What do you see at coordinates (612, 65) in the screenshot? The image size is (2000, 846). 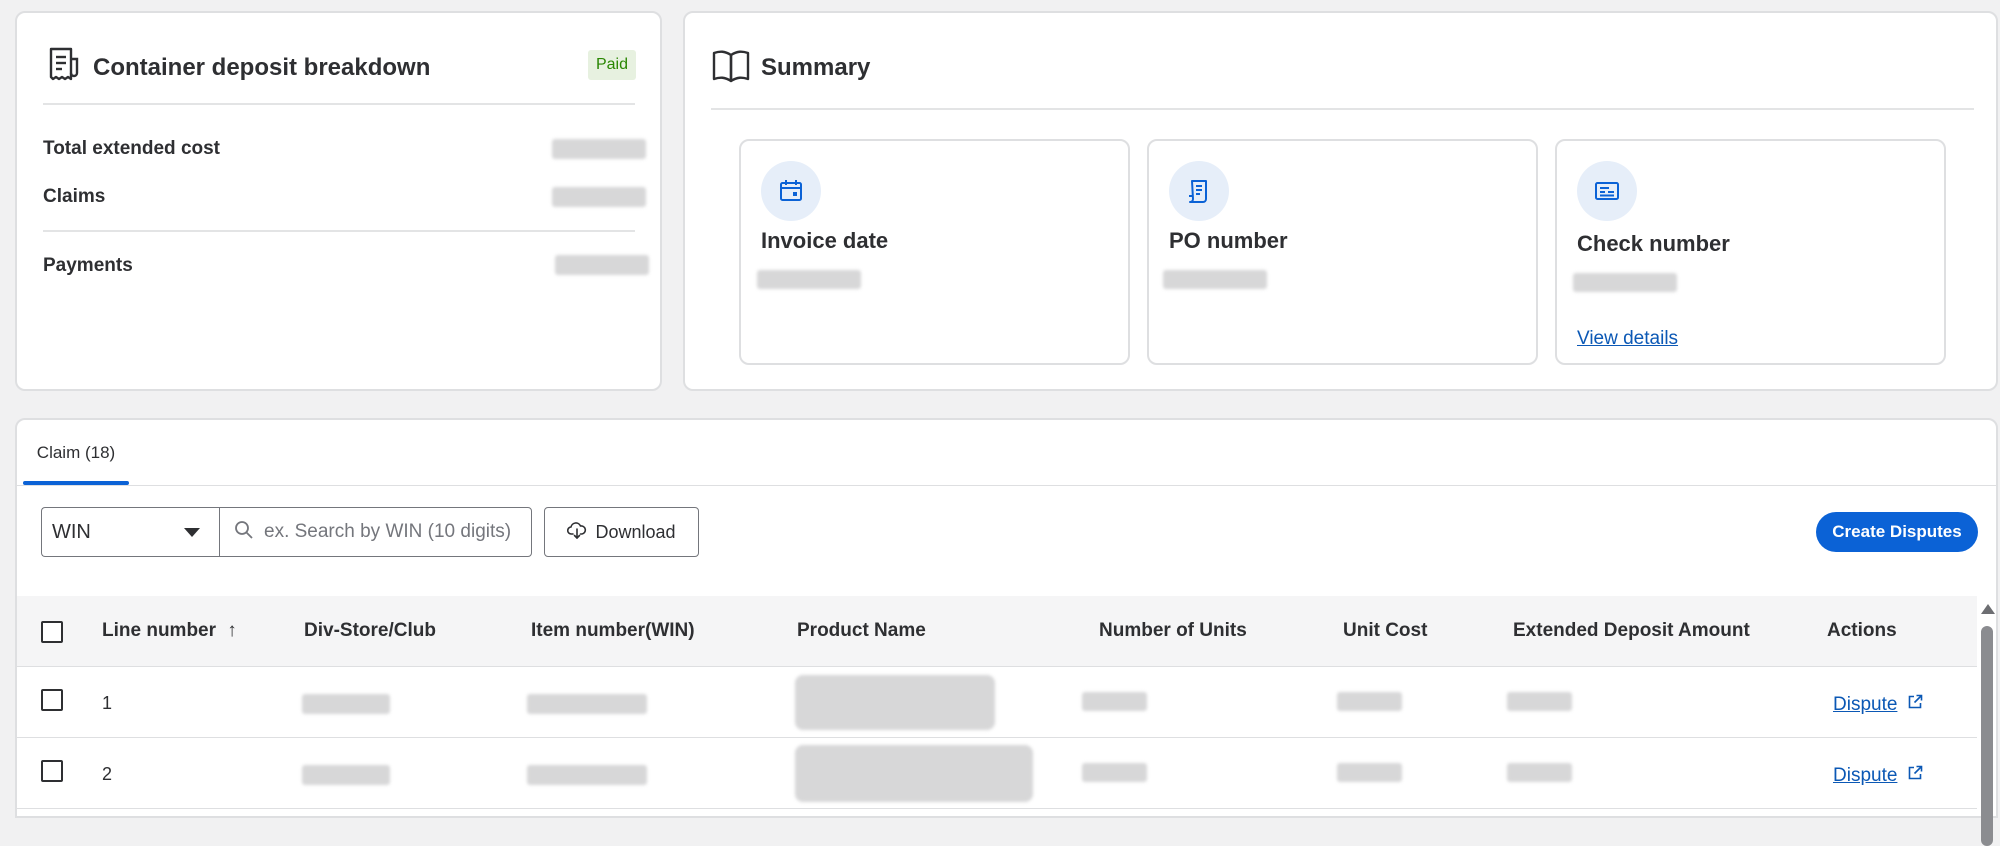 I see `status-badge: Paid` at bounding box center [612, 65].